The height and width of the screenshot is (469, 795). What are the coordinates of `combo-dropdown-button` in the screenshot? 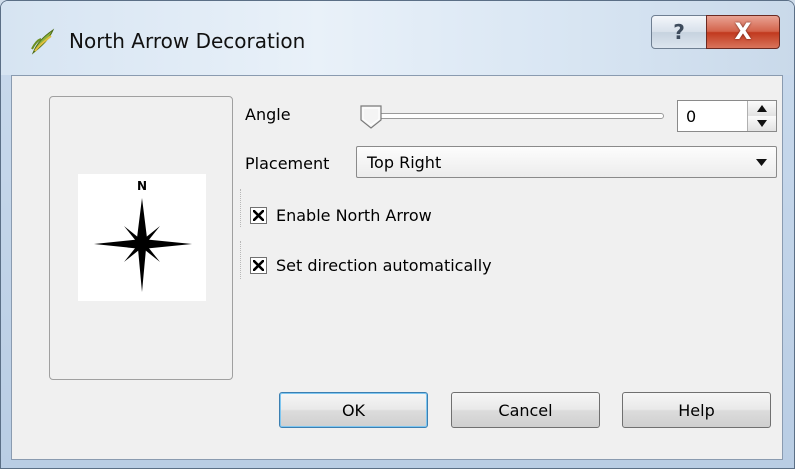 It's located at (761, 162).